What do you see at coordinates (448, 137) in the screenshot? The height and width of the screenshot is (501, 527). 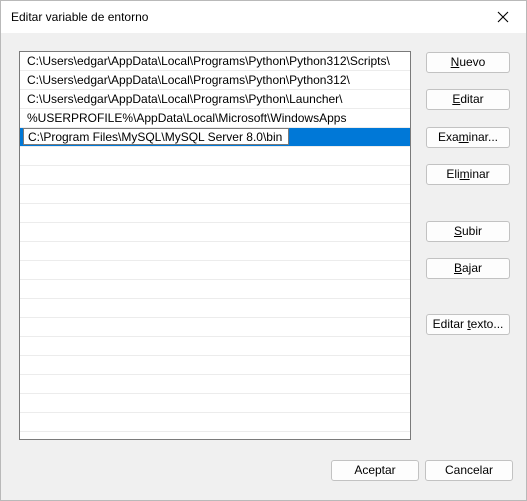 I see `browse-button-label-pre: Exa` at bounding box center [448, 137].